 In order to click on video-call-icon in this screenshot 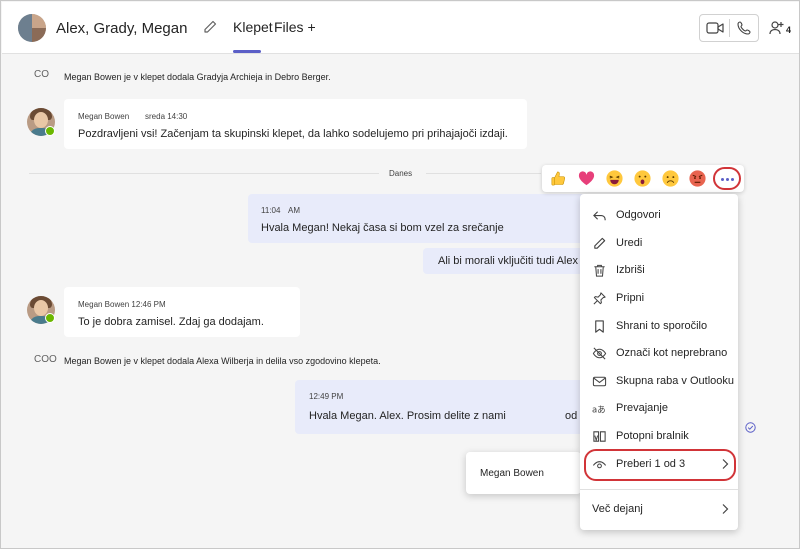, I will do `click(715, 28)`.